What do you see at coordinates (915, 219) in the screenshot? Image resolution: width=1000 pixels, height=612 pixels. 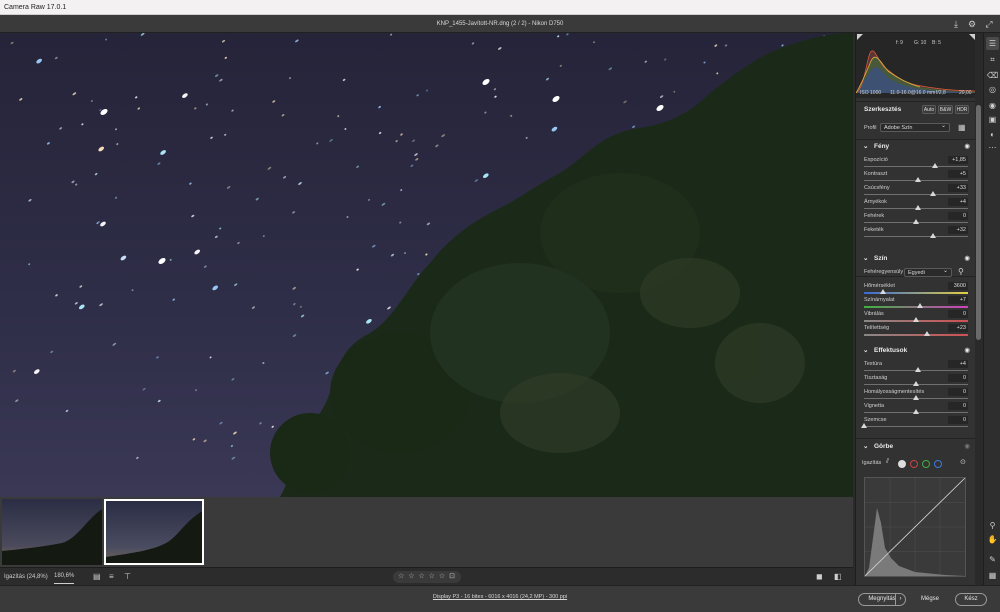 I see `slider-row: Fehérek 0` at bounding box center [915, 219].